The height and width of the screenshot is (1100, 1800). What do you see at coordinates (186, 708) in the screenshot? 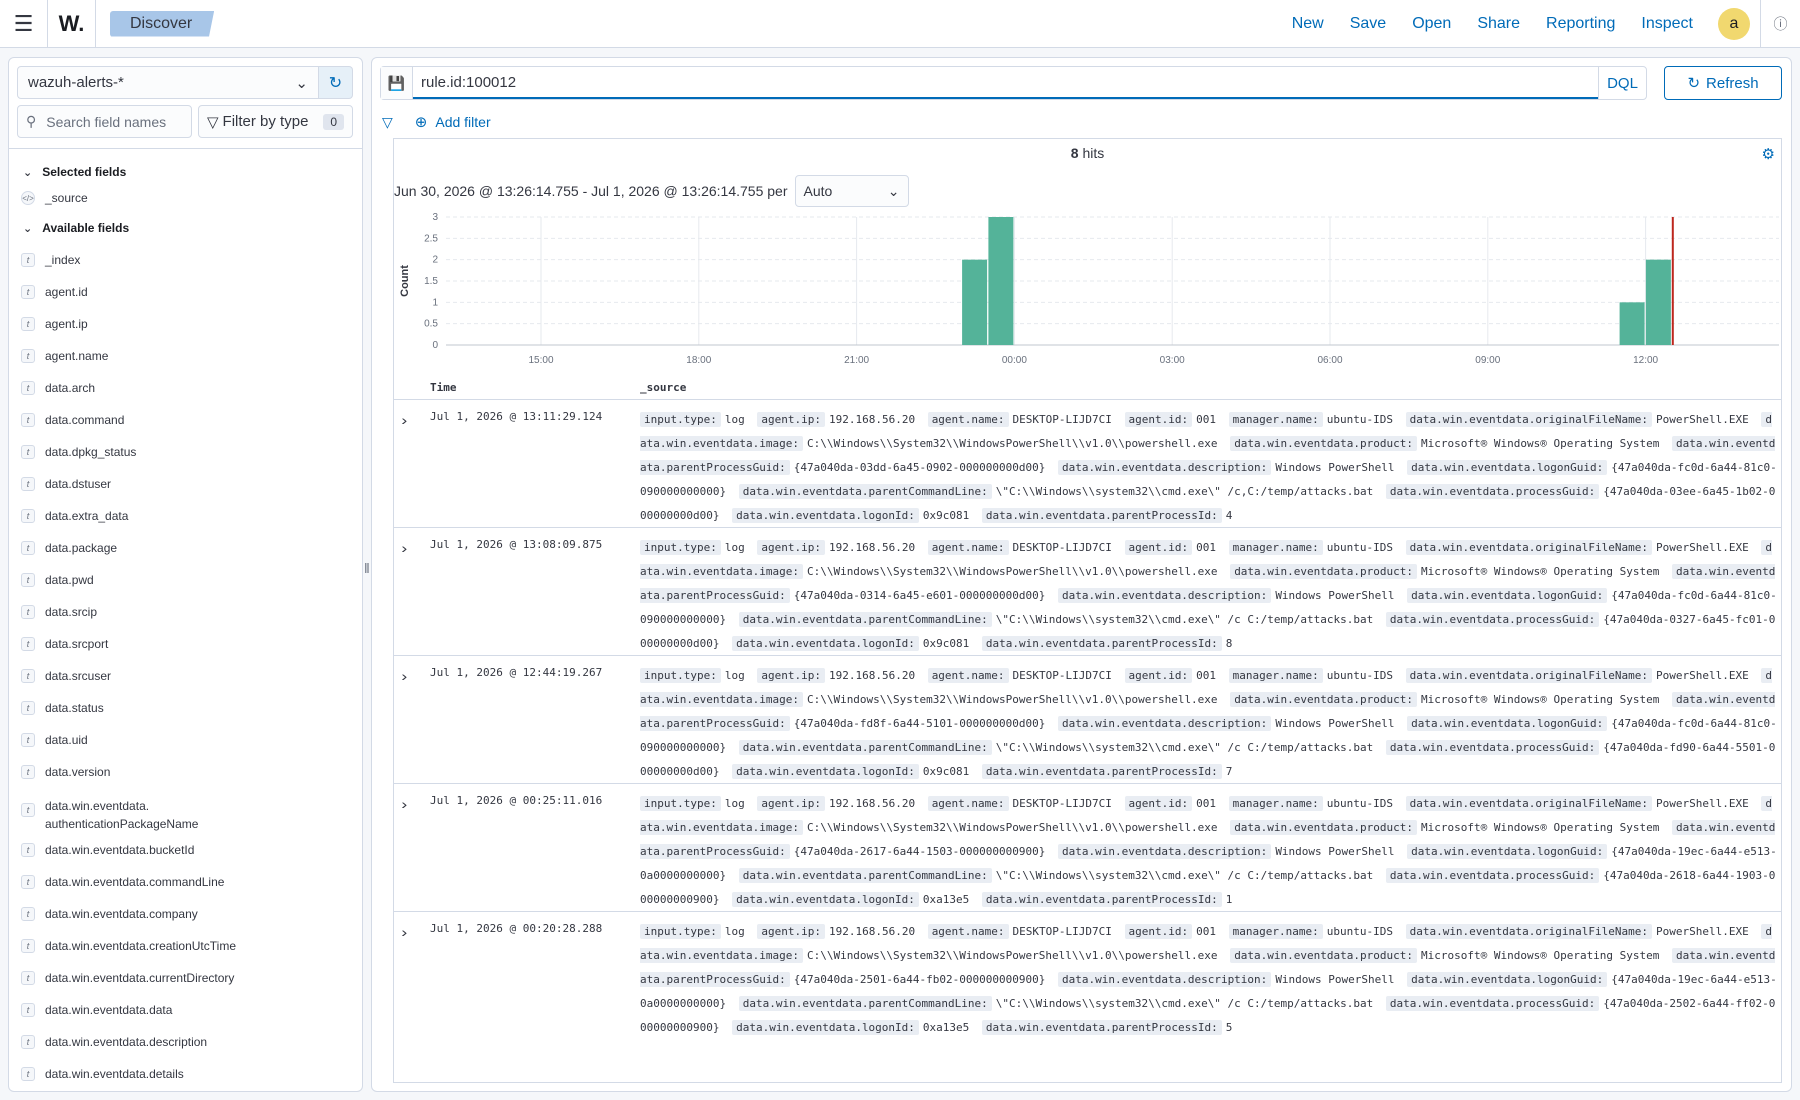
I see `field-item: t data.status` at bounding box center [186, 708].